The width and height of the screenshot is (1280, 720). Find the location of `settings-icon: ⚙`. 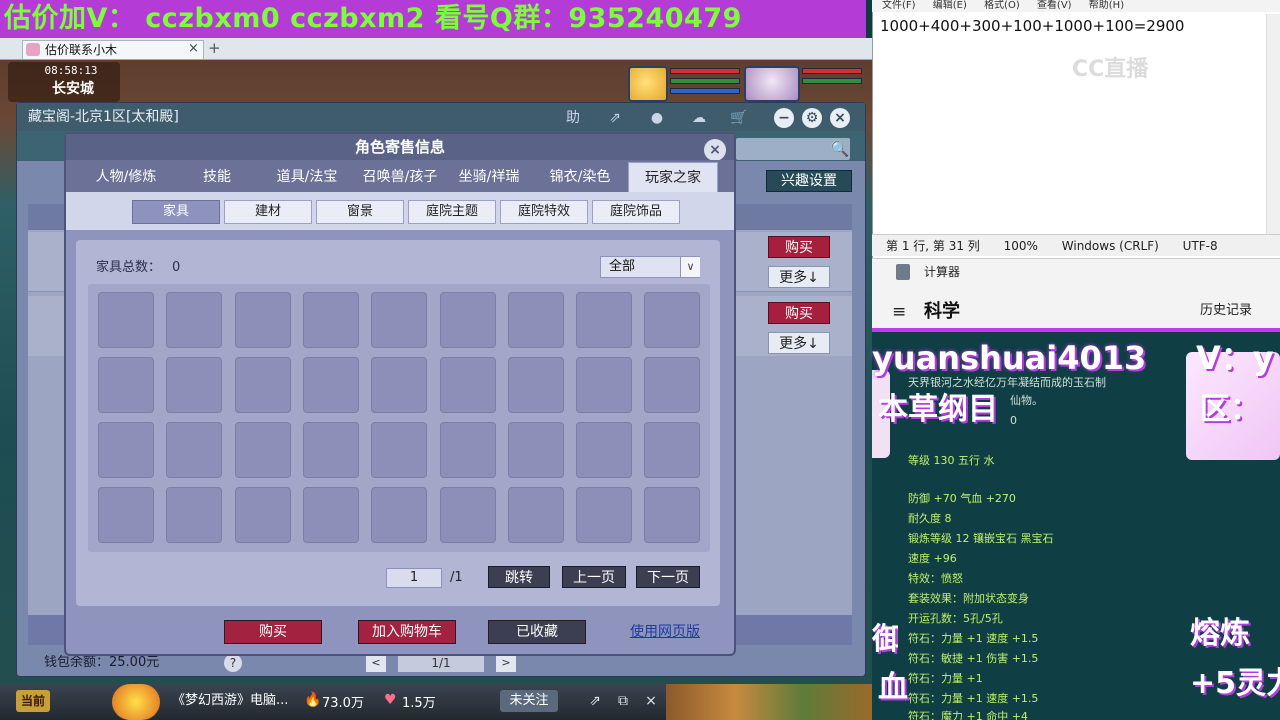

settings-icon: ⚙ is located at coordinates (812, 118).